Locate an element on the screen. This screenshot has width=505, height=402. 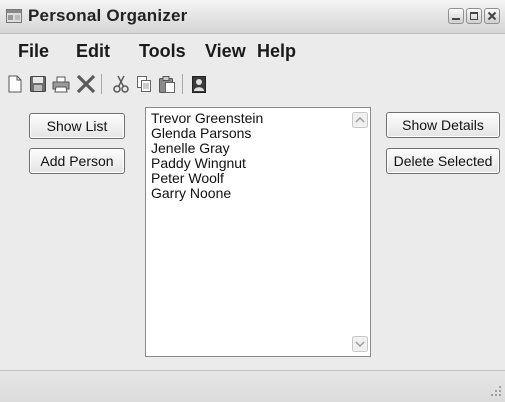
close-icon is located at coordinates (492, 16).